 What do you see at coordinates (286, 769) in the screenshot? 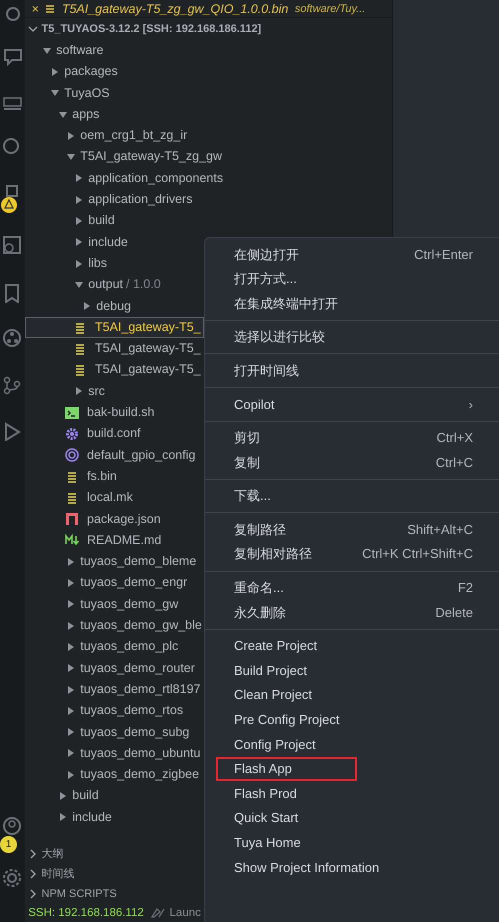
I see `menu-item: Flash App` at bounding box center [286, 769].